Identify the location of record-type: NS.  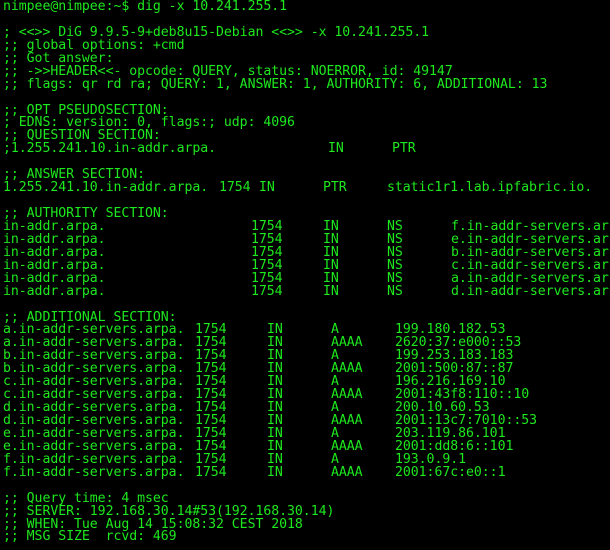
(395, 291).